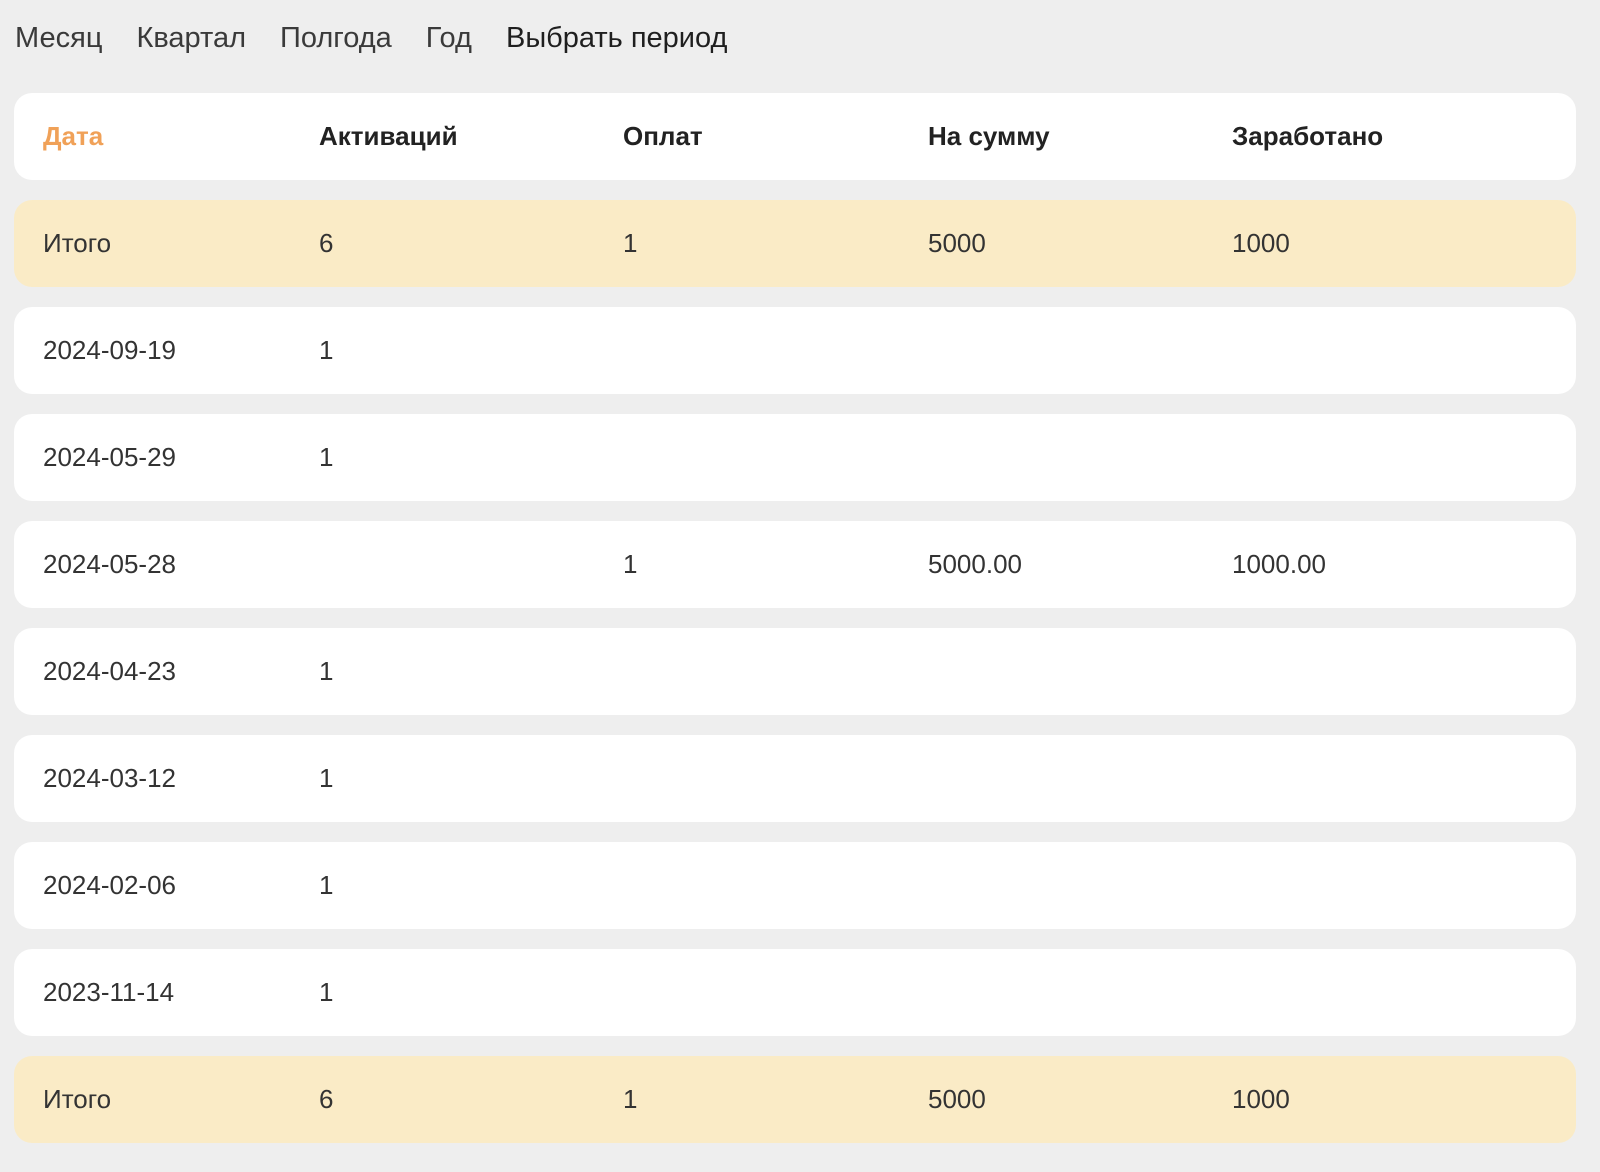 Image resolution: width=1600 pixels, height=1172 pixels. I want to click on table-header: Дата Активаций Оплат На сумму Заработано, so click(795, 136).